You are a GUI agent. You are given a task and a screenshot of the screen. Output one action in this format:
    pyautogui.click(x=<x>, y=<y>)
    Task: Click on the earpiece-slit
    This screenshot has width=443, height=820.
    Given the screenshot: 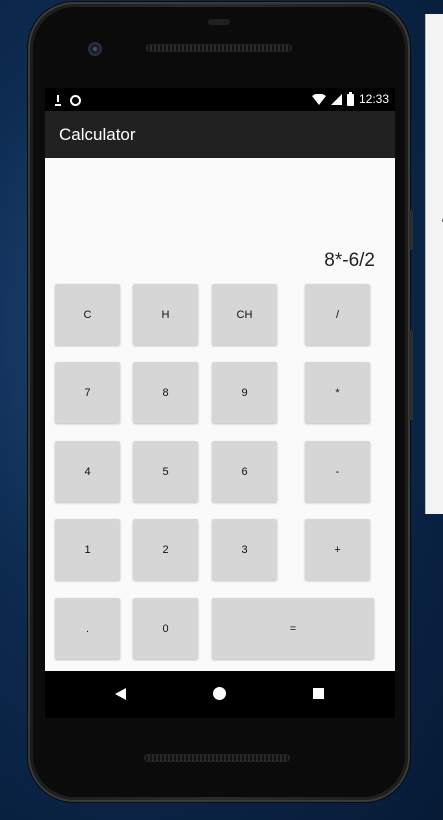 What is the action you would take?
    pyautogui.click(x=219, y=22)
    